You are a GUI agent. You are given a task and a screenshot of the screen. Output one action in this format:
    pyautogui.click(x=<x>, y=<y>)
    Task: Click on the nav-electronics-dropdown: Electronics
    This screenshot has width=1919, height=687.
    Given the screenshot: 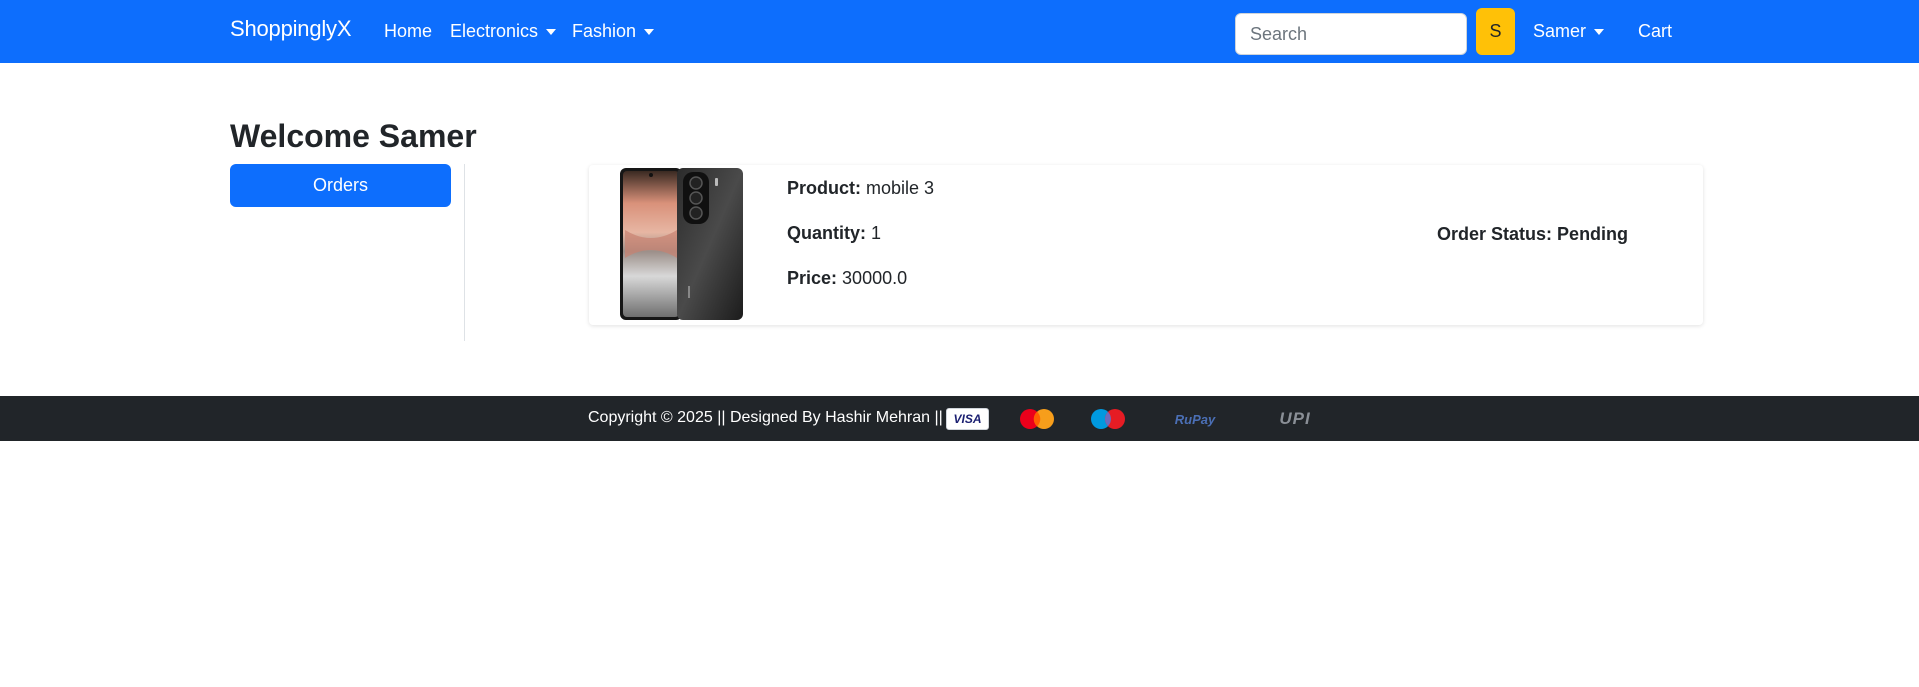 What is the action you would take?
    pyautogui.click(x=503, y=31)
    